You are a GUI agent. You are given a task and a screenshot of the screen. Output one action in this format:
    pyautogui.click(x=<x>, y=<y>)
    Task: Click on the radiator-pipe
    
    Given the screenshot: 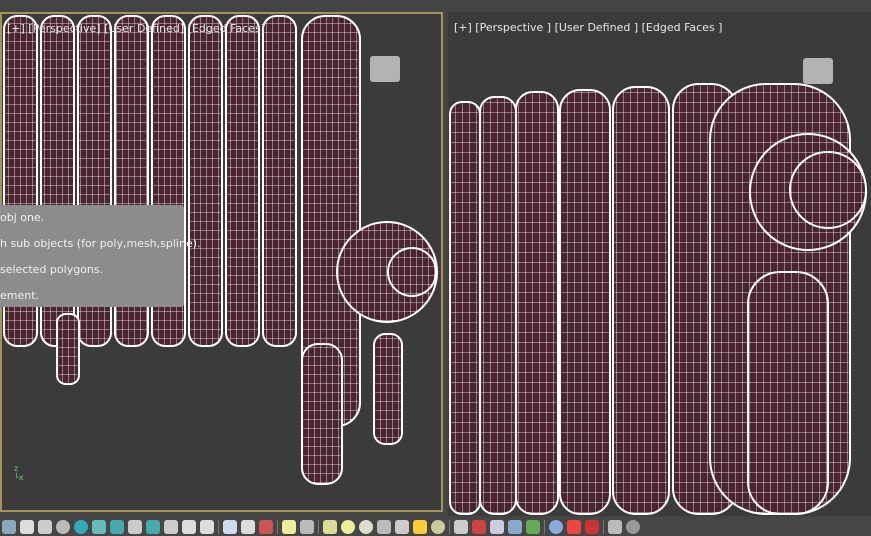 What is the action you would take?
    pyautogui.click(x=788, y=393)
    